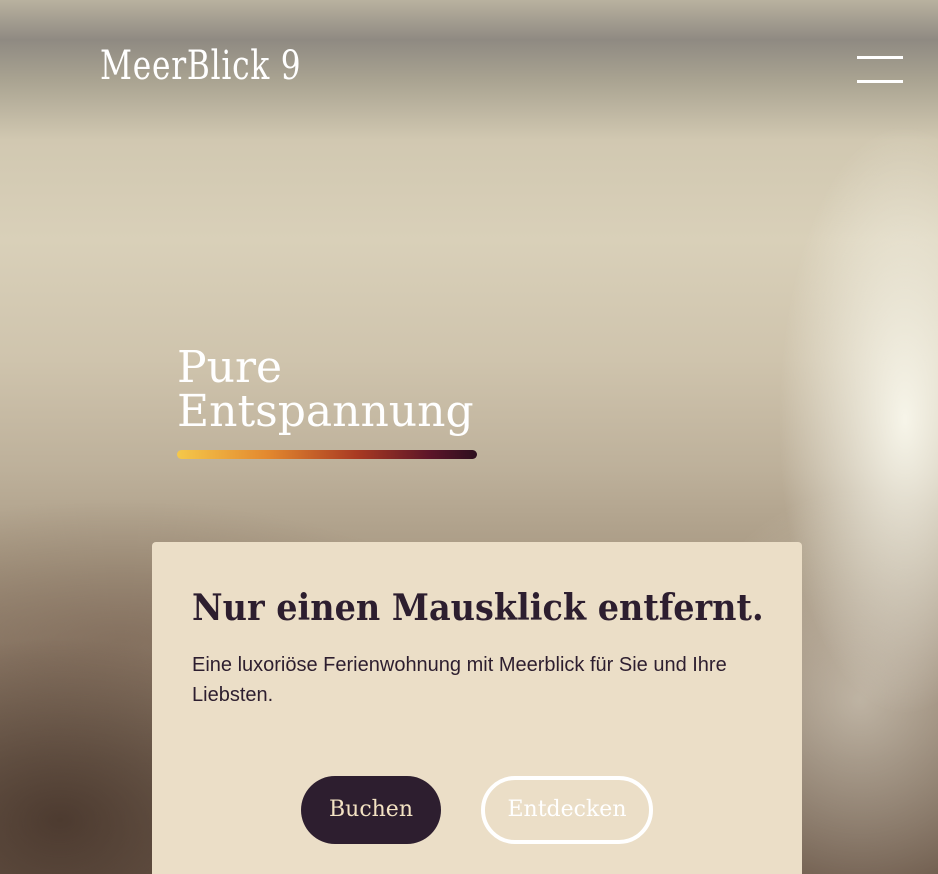 The height and width of the screenshot is (874, 938). What do you see at coordinates (325, 411) in the screenshot?
I see `hero-title-line-2: Entspannung` at bounding box center [325, 411].